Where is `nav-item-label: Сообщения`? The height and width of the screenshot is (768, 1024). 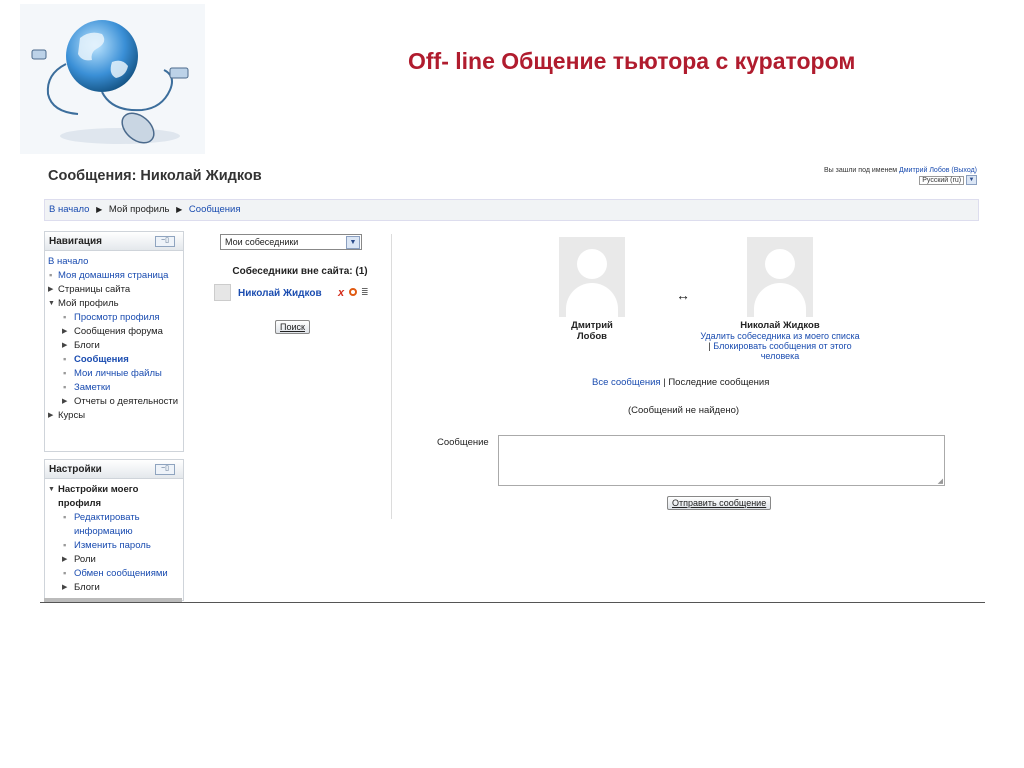
nav-item-label: Сообщения is located at coordinates (101, 359).